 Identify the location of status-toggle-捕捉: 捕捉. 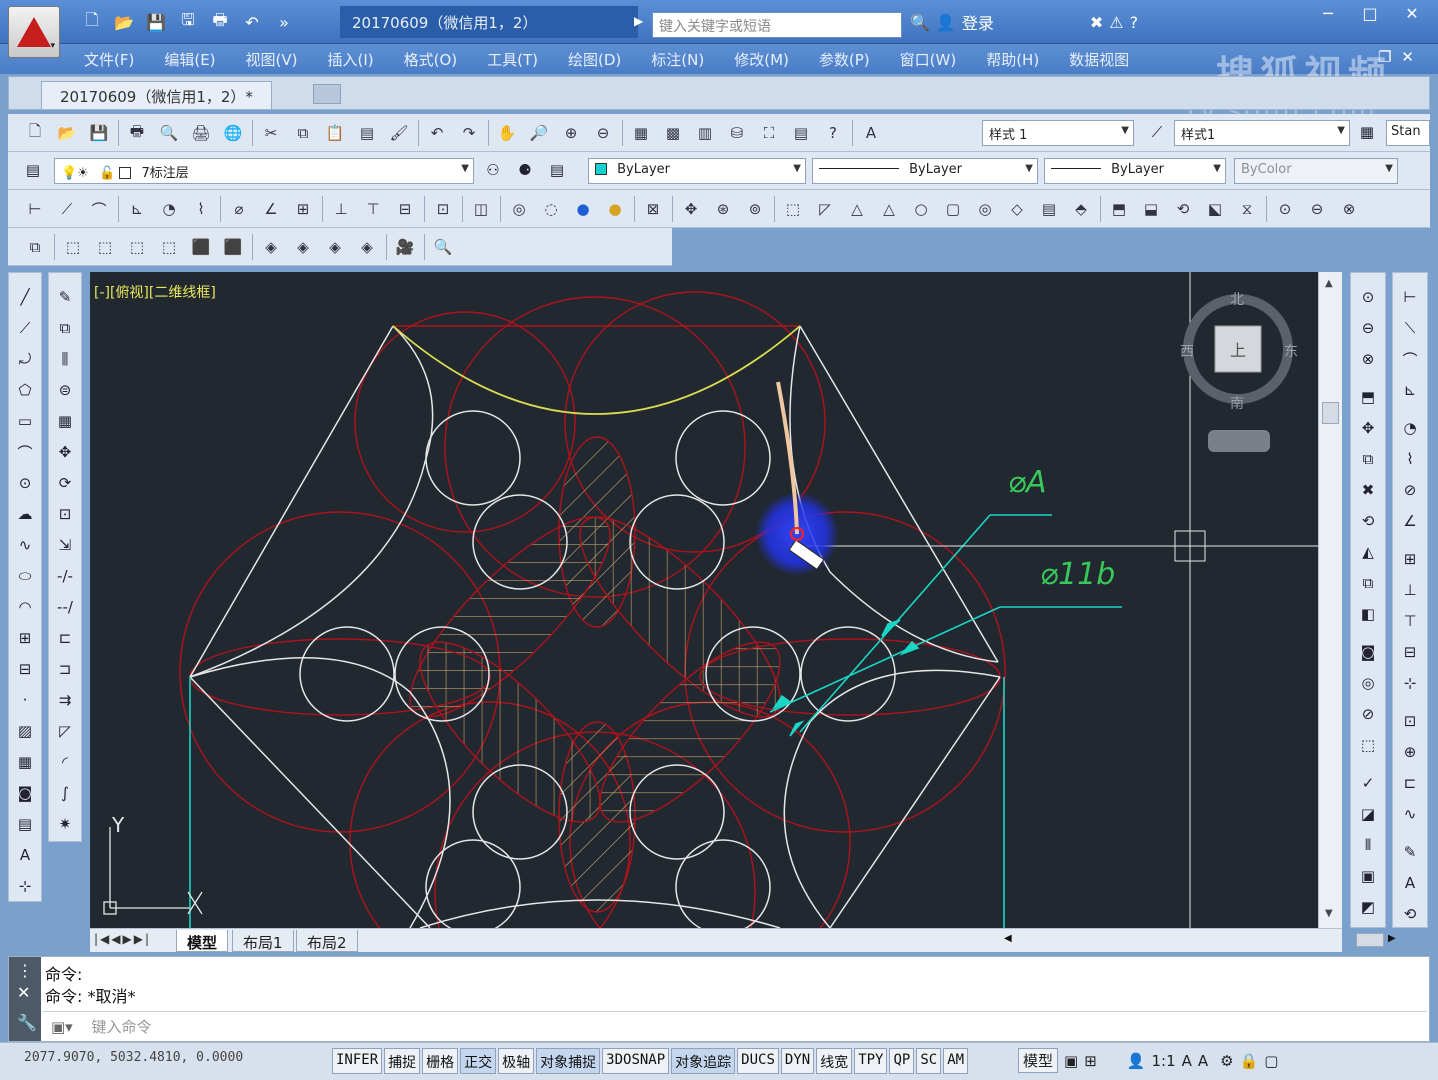
(402, 1061).